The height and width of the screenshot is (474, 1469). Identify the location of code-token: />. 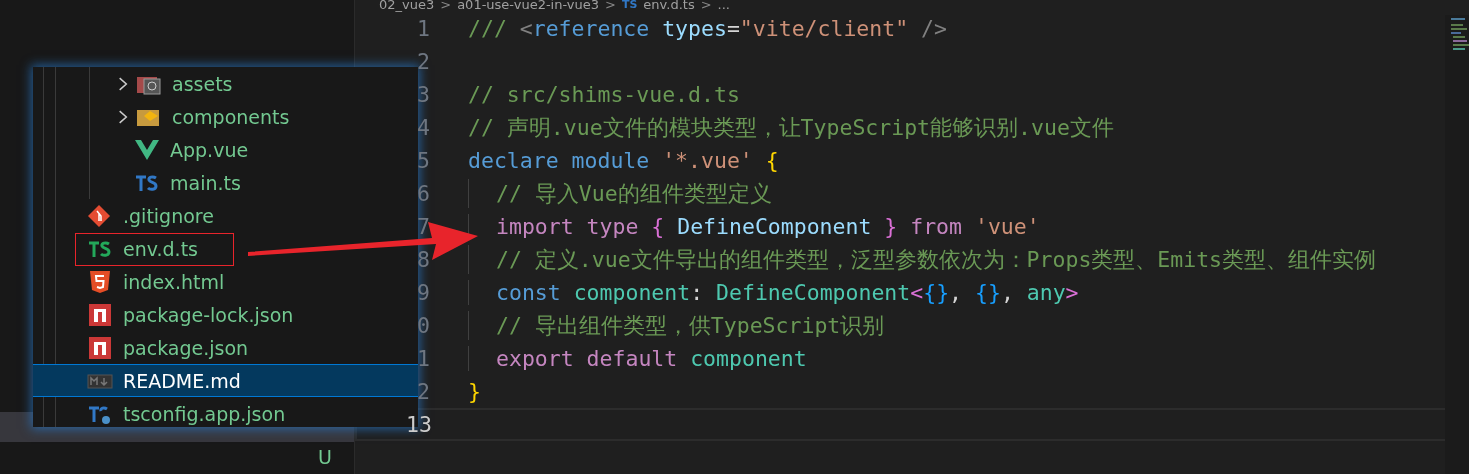
(933, 28).